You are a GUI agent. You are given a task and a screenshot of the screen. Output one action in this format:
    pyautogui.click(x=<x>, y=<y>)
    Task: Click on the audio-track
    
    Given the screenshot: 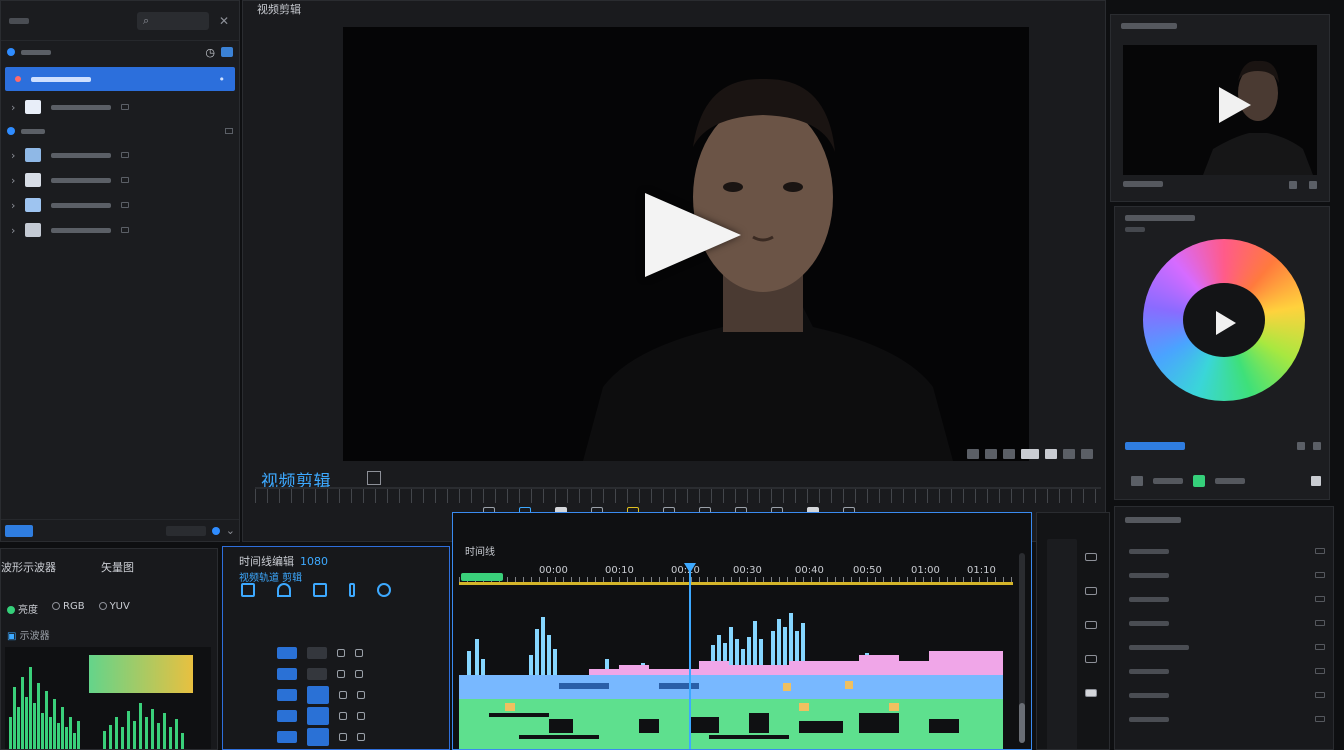 What is the action you would take?
    pyautogui.click(x=731, y=724)
    